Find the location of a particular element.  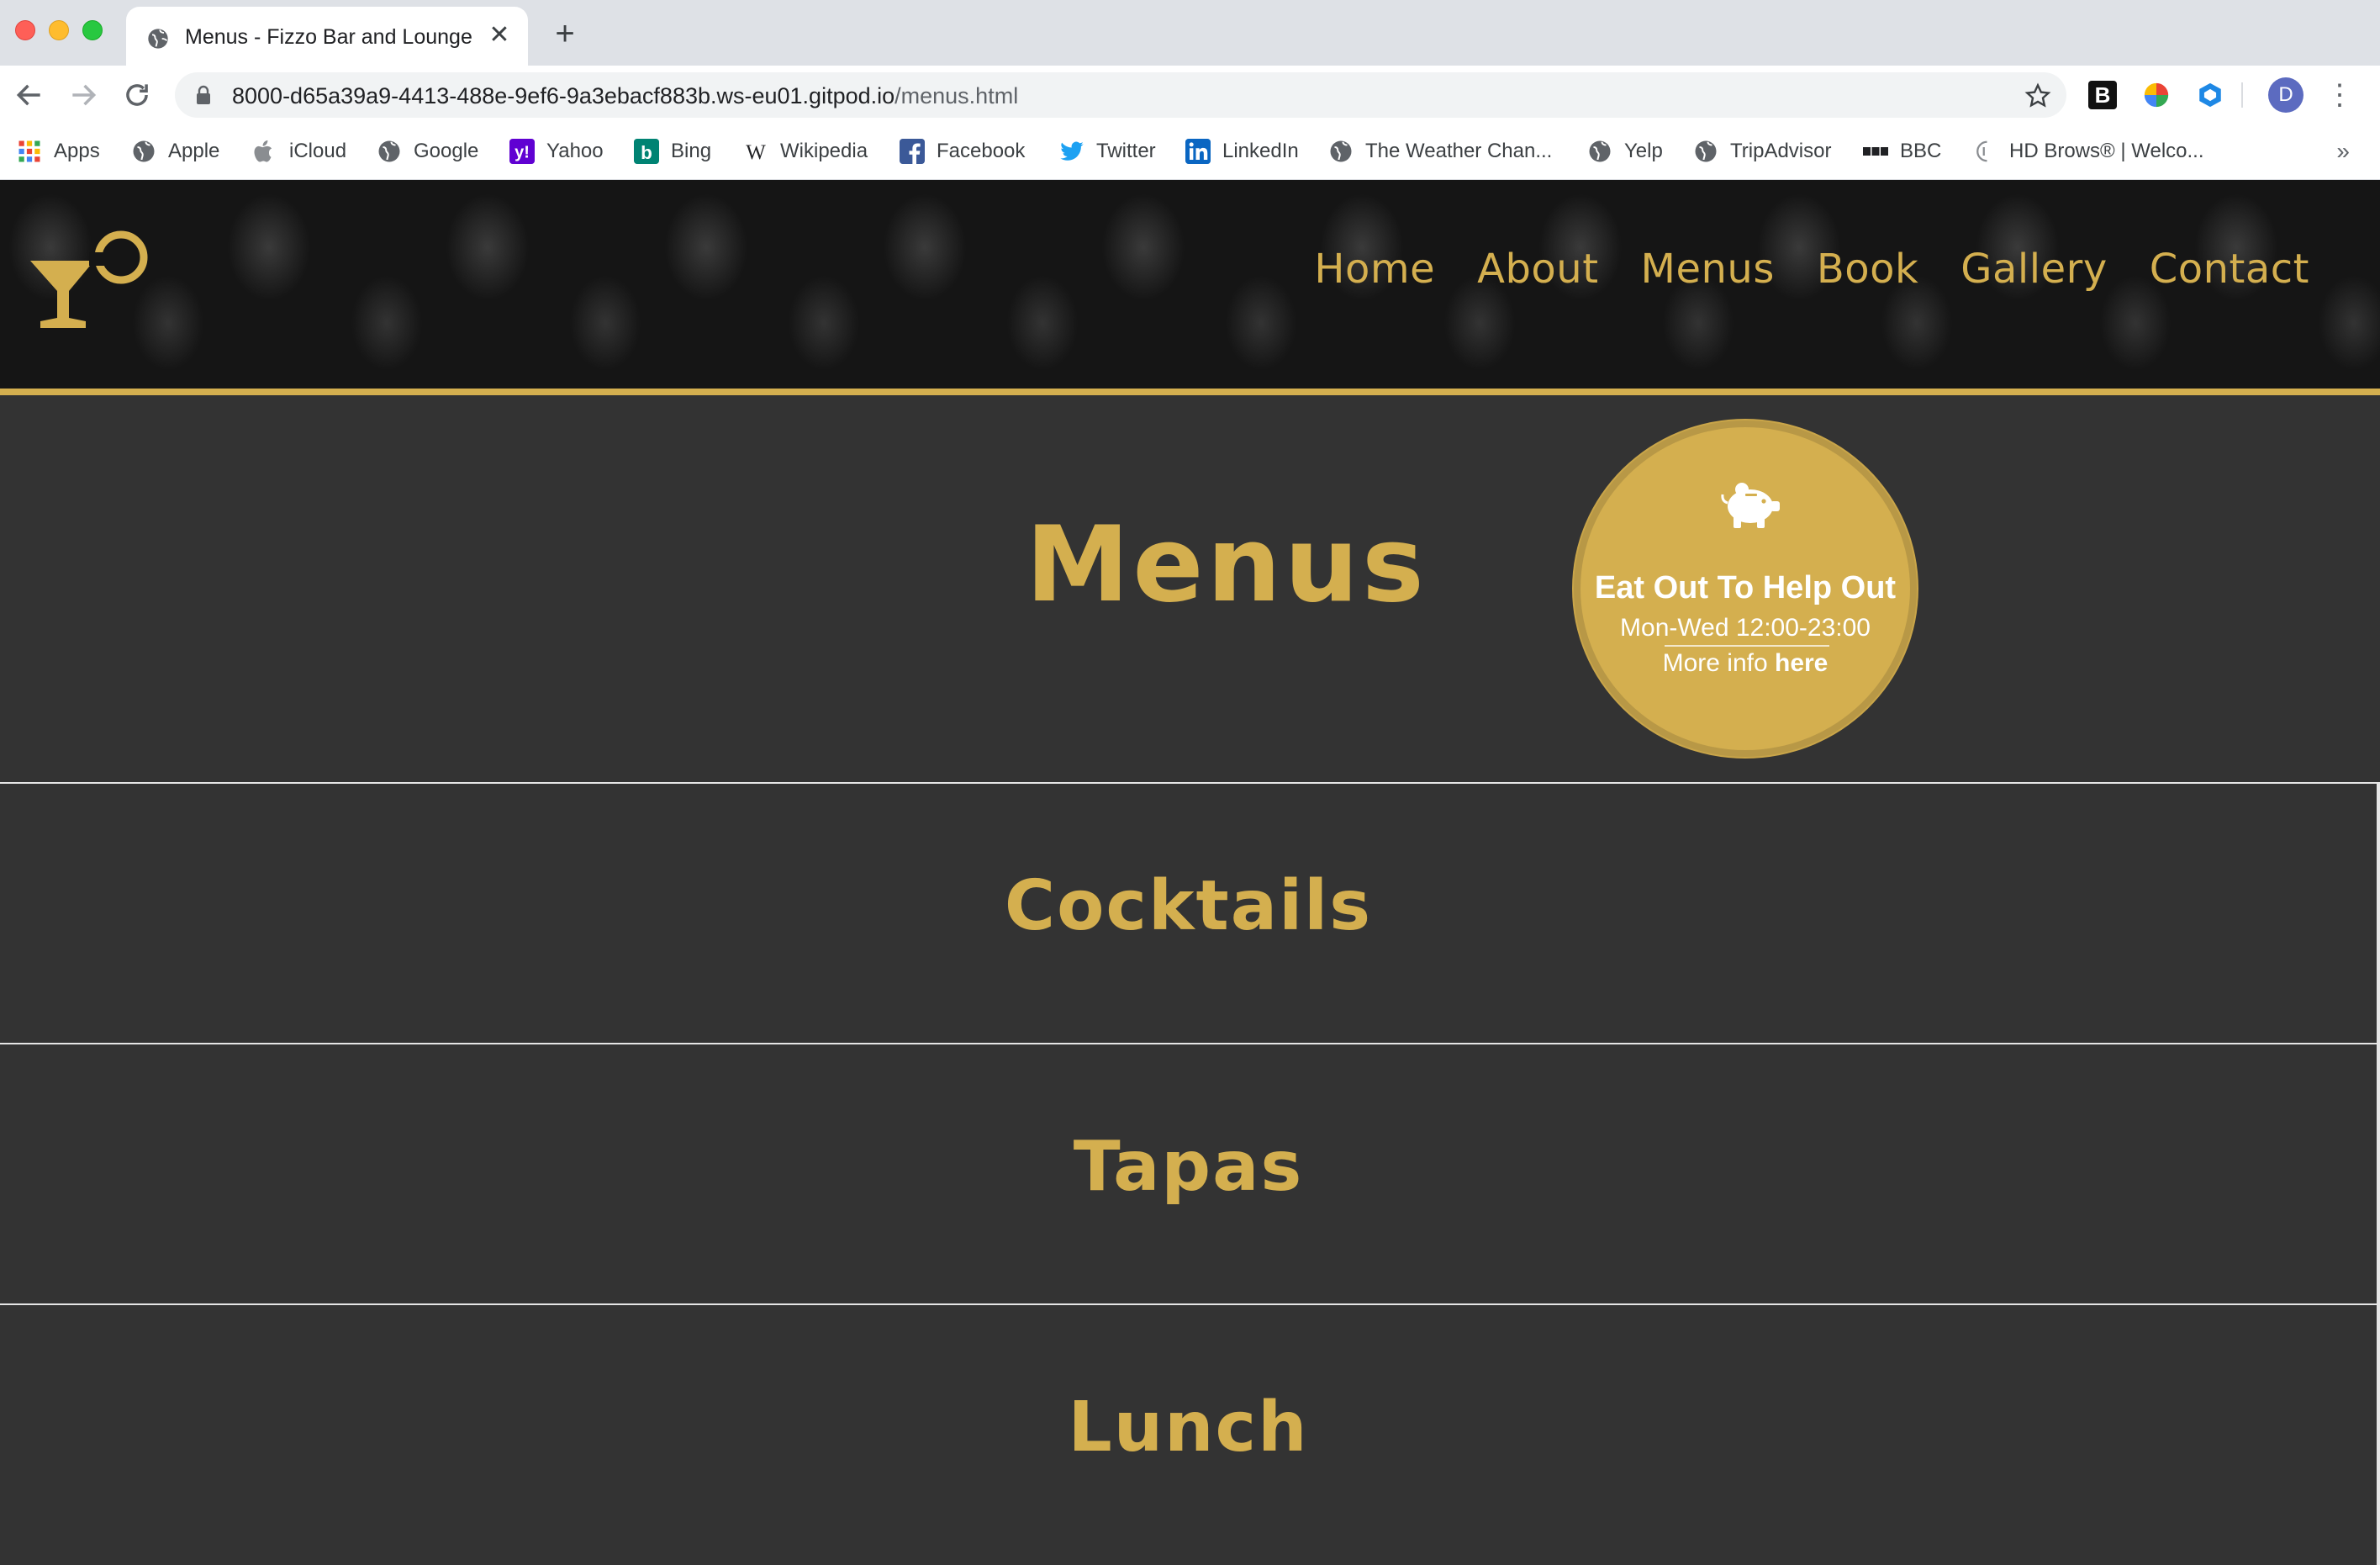

bookmark-wikipedia: W Wikipedia is located at coordinates (805, 151).